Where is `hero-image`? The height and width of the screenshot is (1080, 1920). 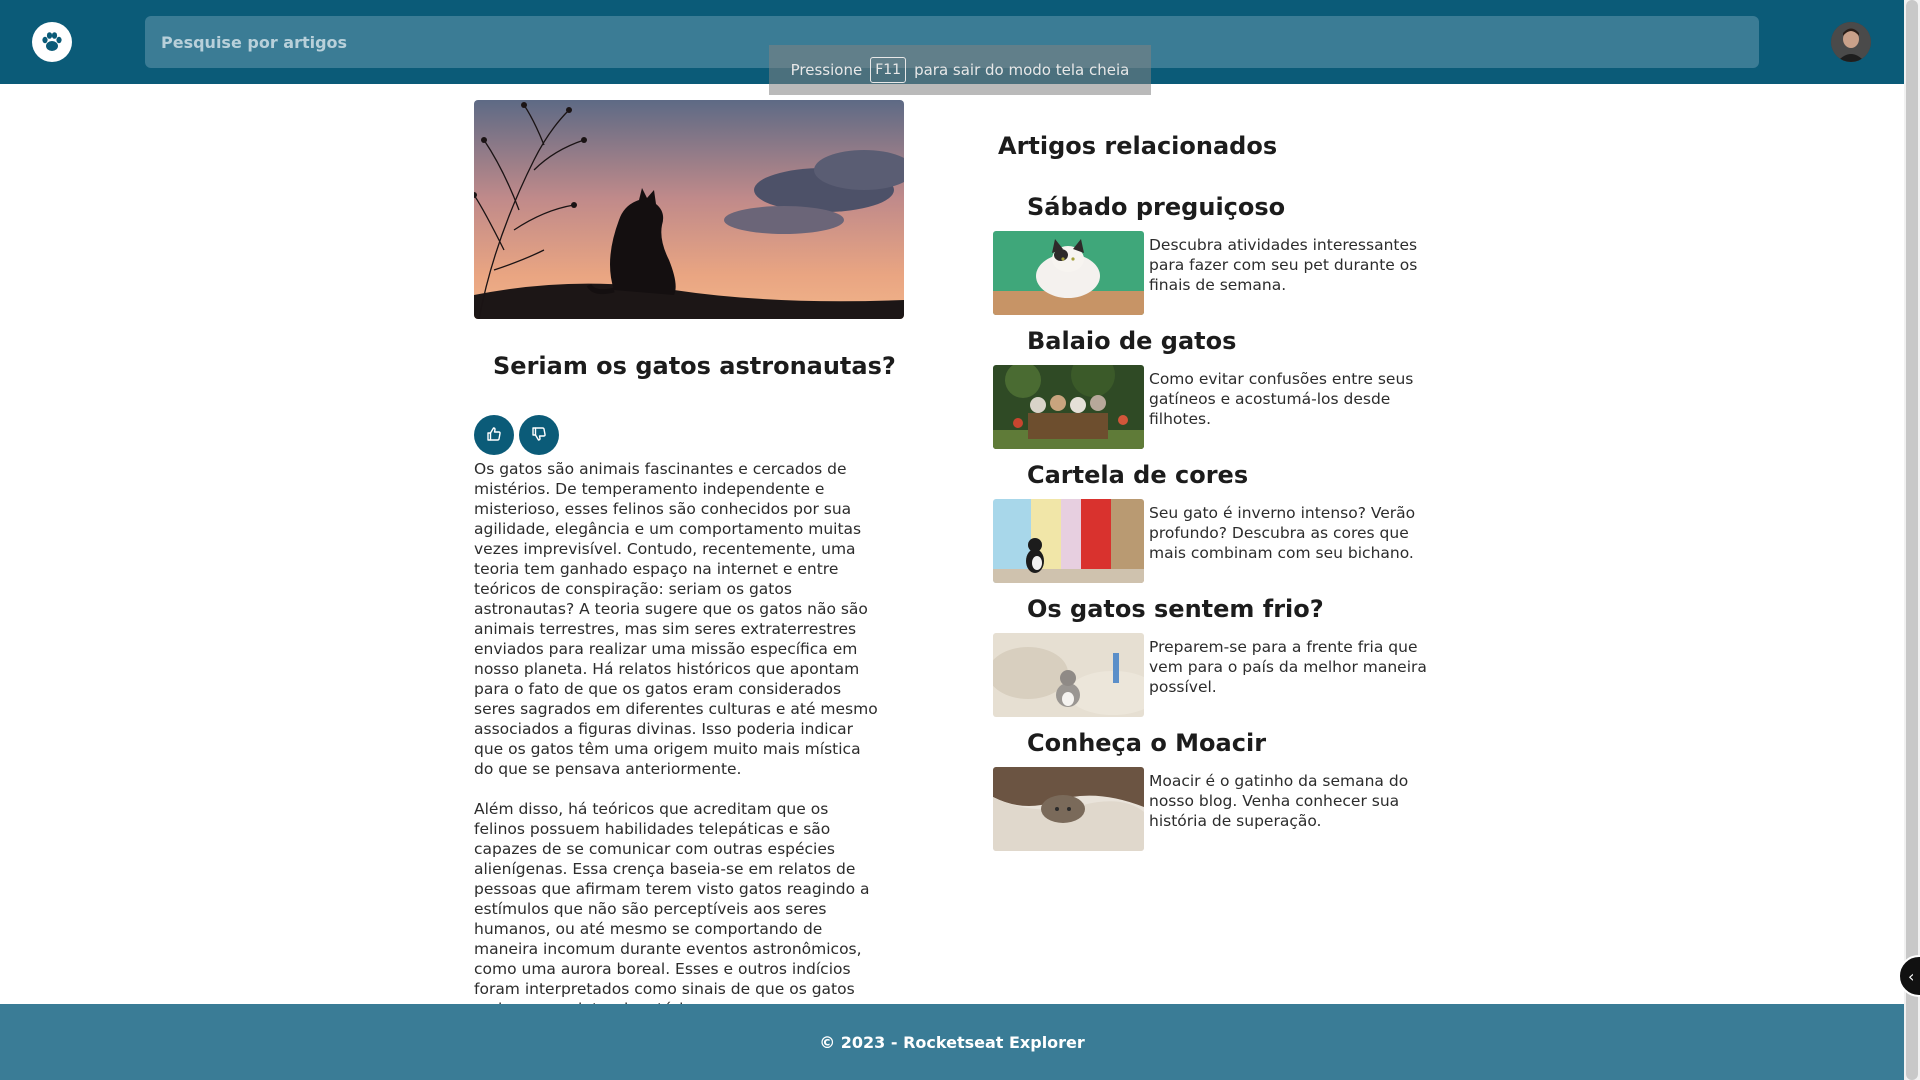
hero-image is located at coordinates (689, 209).